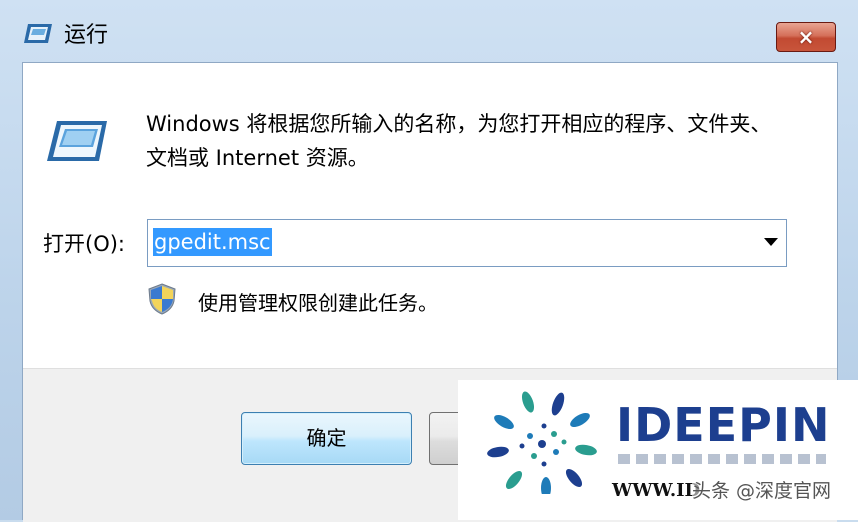 Image resolution: width=858 pixels, height=522 pixels. I want to click on ok-button: 确定, so click(326, 438).